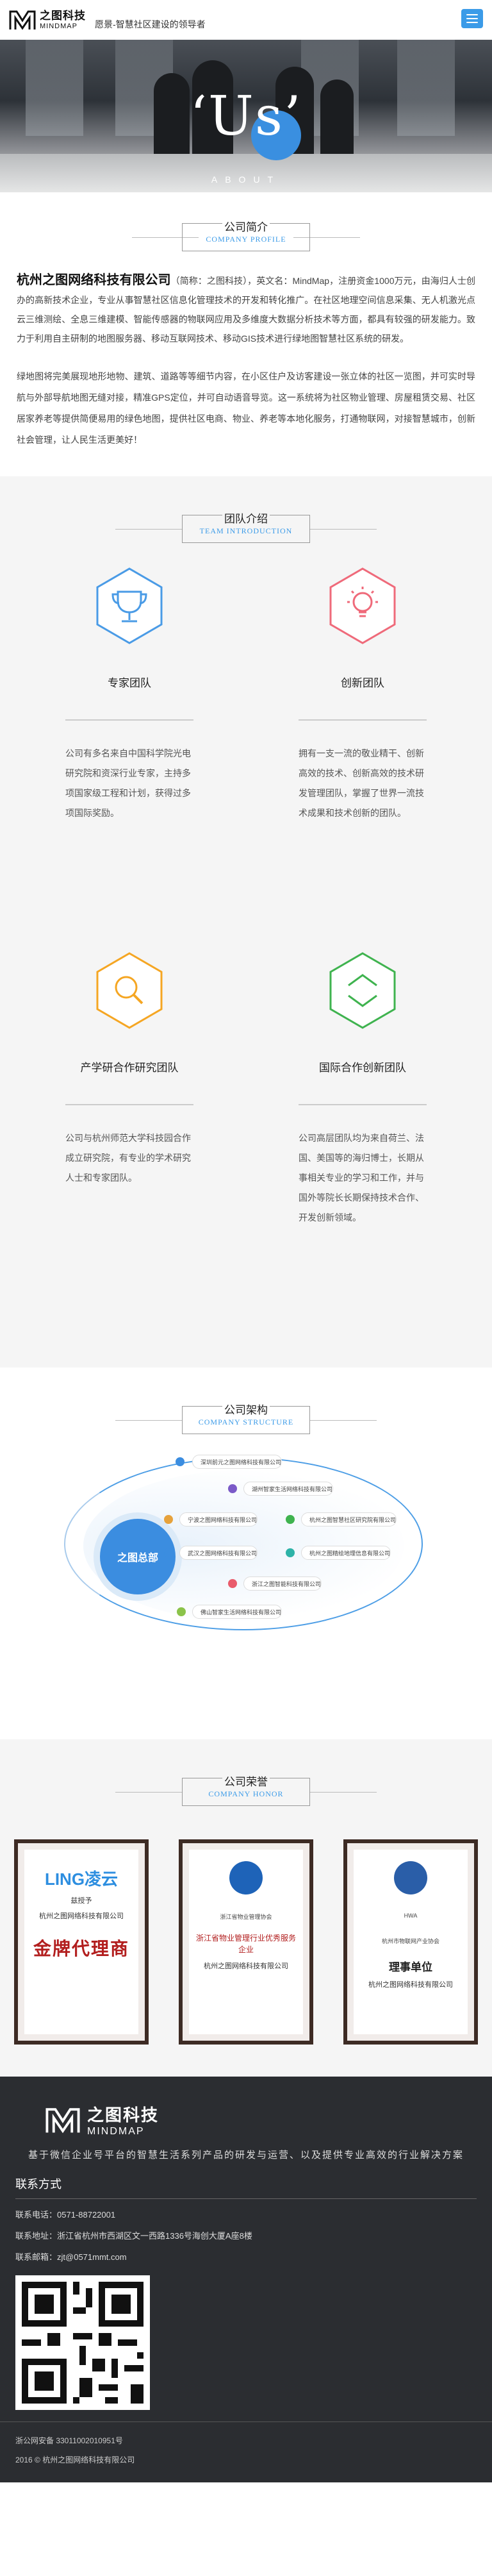  What do you see at coordinates (75, 2459) in the screenshot?
I see `copyright: 2016 © 杭州之图网络科技有限公司` at bounding box center [75, 2459].